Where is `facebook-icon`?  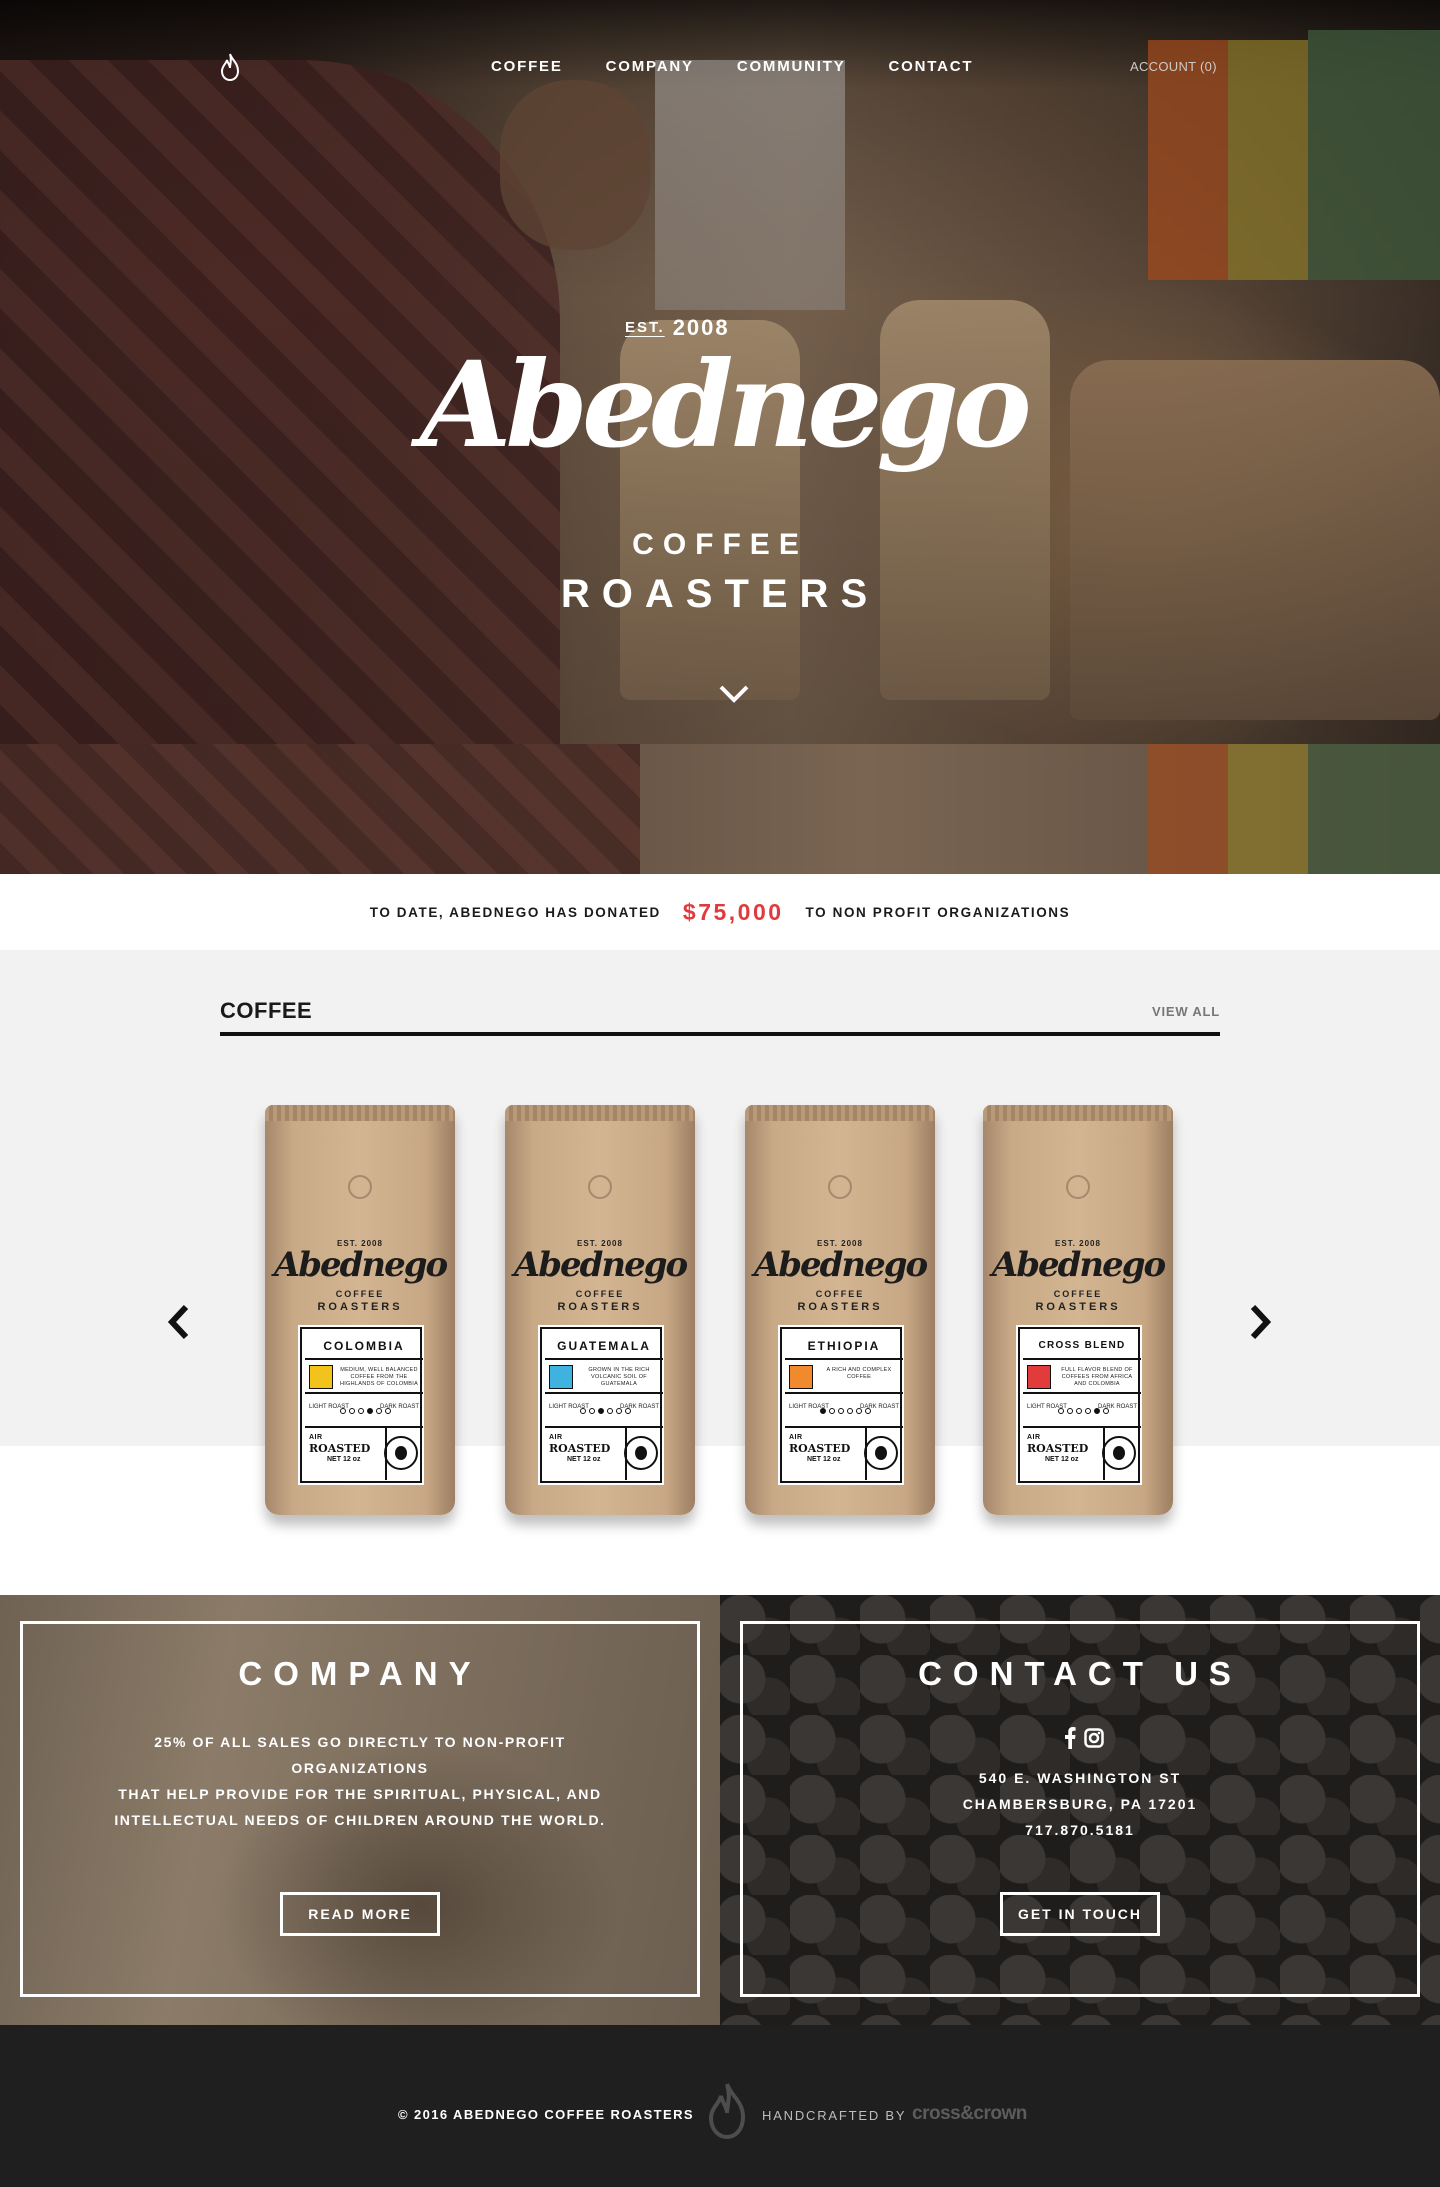
facebook-icon is located at coordinates (1070, 1738).